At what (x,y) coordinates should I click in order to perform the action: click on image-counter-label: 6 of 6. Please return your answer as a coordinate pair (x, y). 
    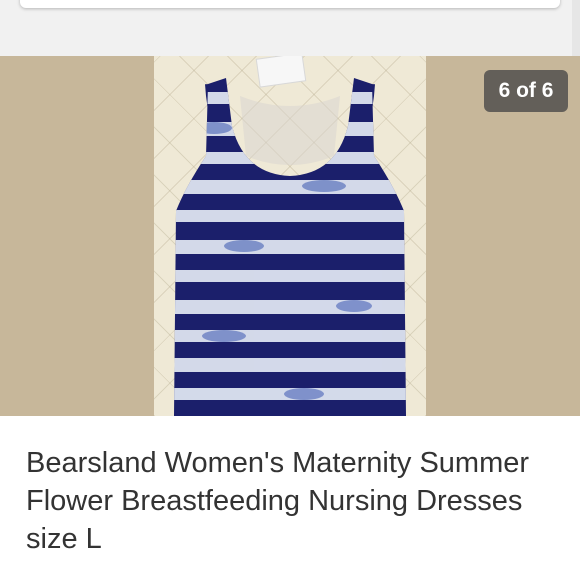
    Looking at the image, I should click on (526, 90).